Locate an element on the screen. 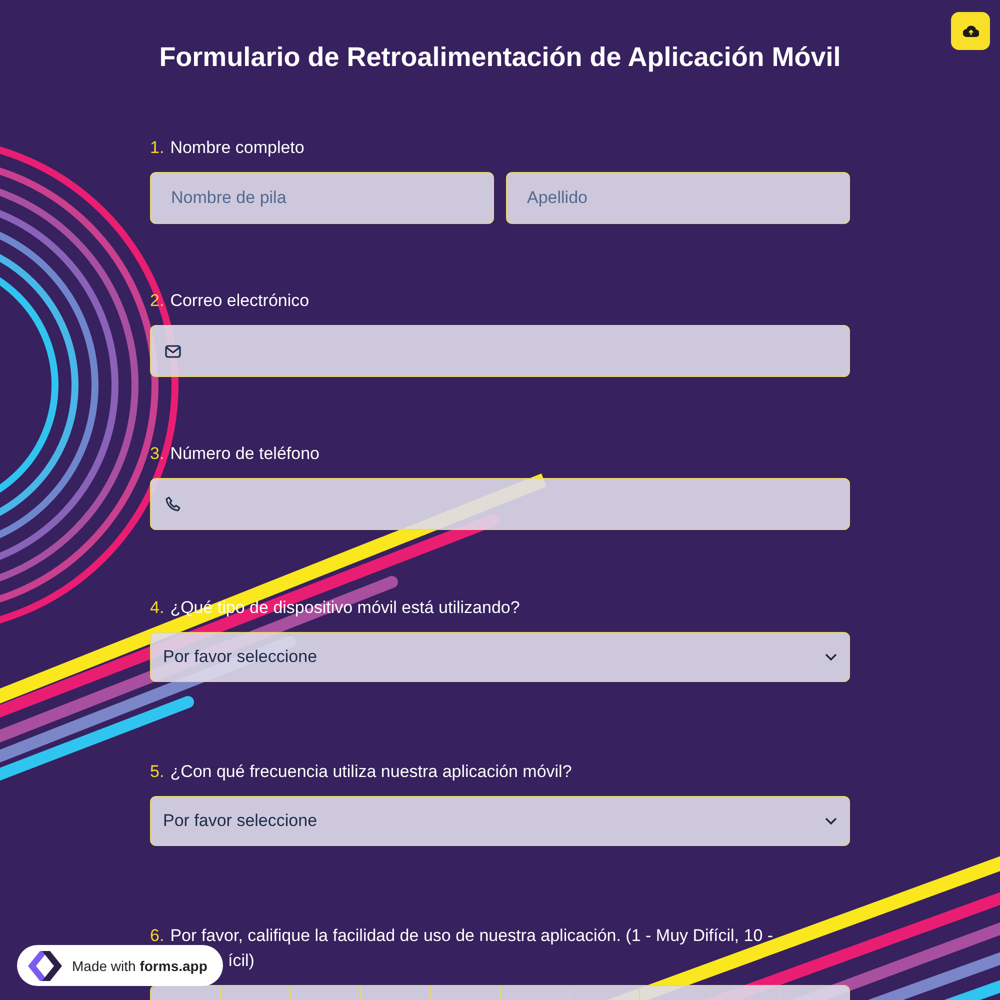 Image resolution: width=1000 pixels, height=1000 pixels. question-label: Correo electrónico is located at coordinates (240, 301).